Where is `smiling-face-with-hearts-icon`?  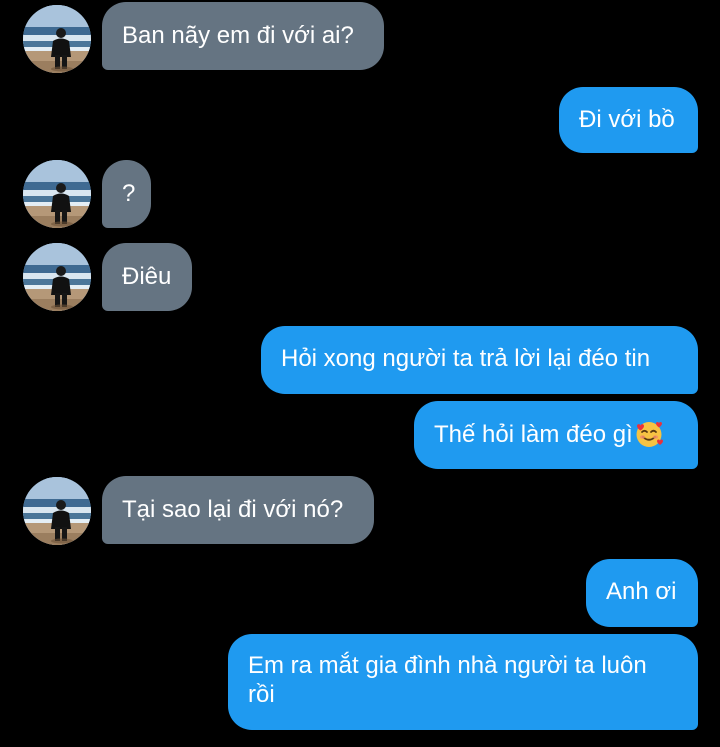
smiling-face-with-hearts-icon is located at coordinates (649, 434).